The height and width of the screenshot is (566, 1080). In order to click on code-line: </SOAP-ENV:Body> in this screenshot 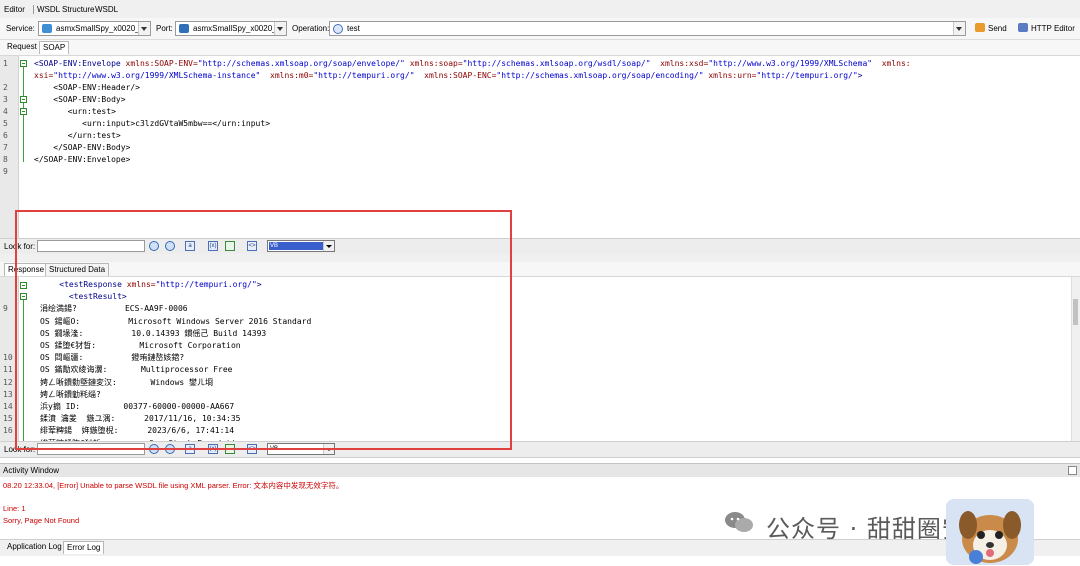, I will do `click(82, 147)`.